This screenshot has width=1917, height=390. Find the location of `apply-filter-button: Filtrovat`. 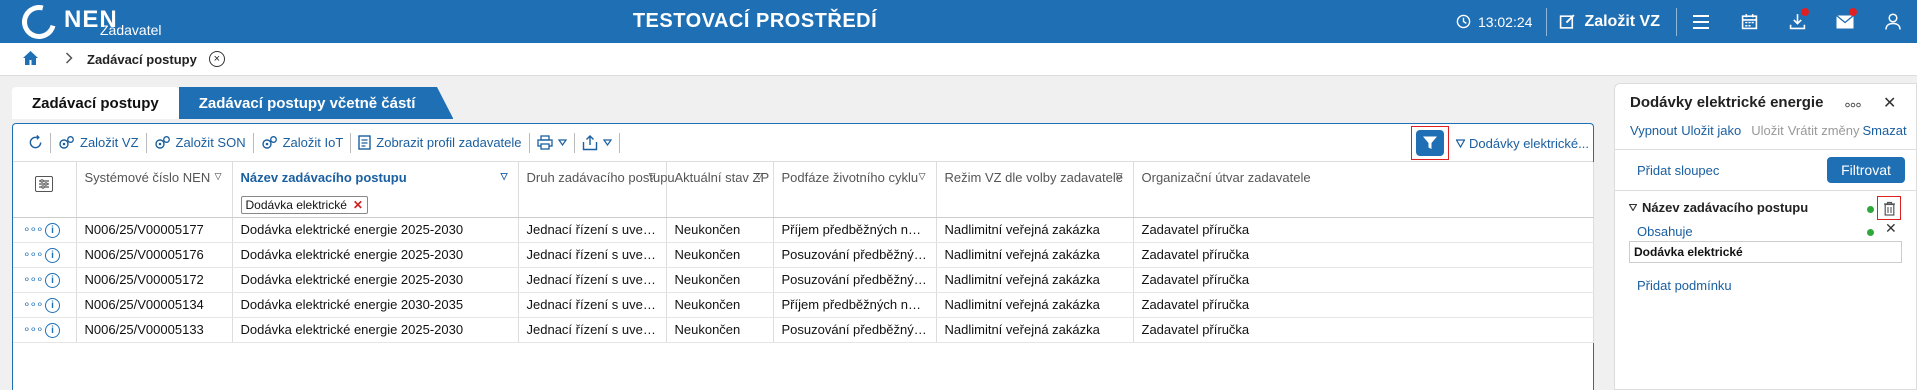

apply-filter-button: Filtrovat is located at coordinates (1866, 170).